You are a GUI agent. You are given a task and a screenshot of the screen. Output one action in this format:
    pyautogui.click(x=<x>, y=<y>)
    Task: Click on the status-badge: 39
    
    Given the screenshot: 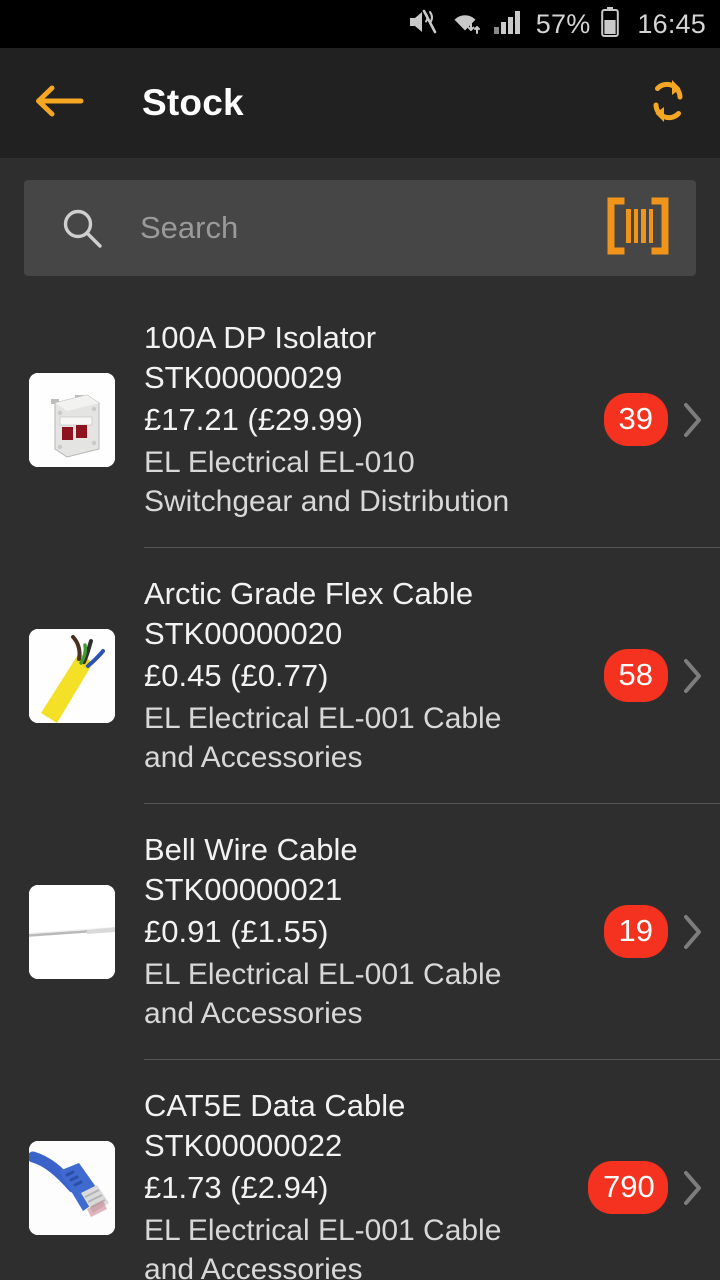 What is the action you would take?
    pyautogui.click(x=635, y=419)
    